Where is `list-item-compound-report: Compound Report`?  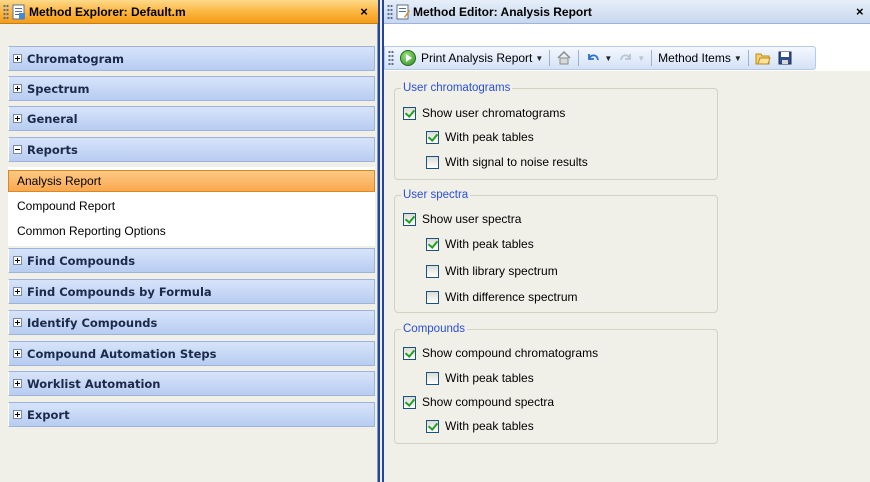
list-item-compound-report: Compound Report is located at coordinates (191, 206).